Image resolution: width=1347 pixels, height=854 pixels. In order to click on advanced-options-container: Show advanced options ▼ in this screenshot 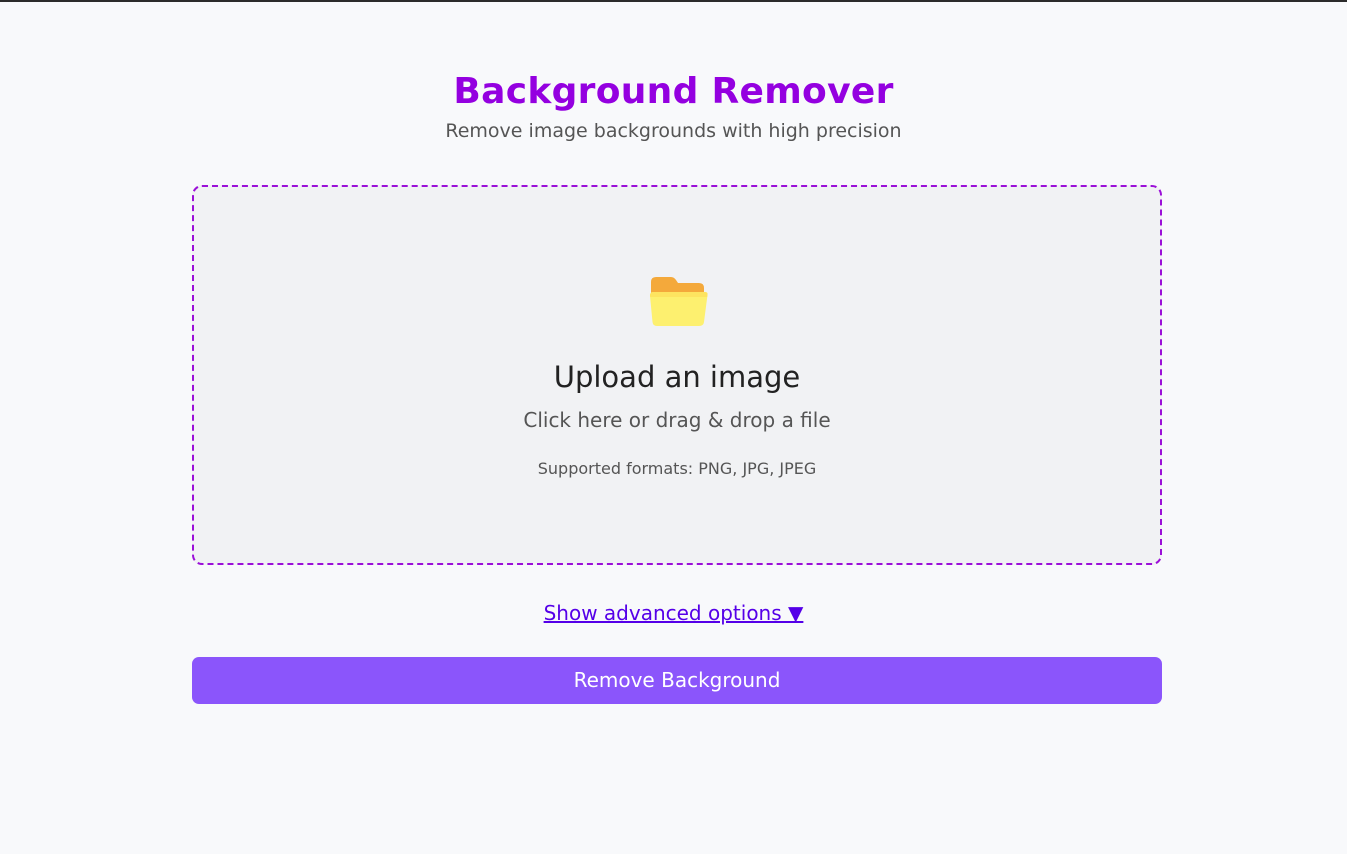, I will do `click(673, 613)`.